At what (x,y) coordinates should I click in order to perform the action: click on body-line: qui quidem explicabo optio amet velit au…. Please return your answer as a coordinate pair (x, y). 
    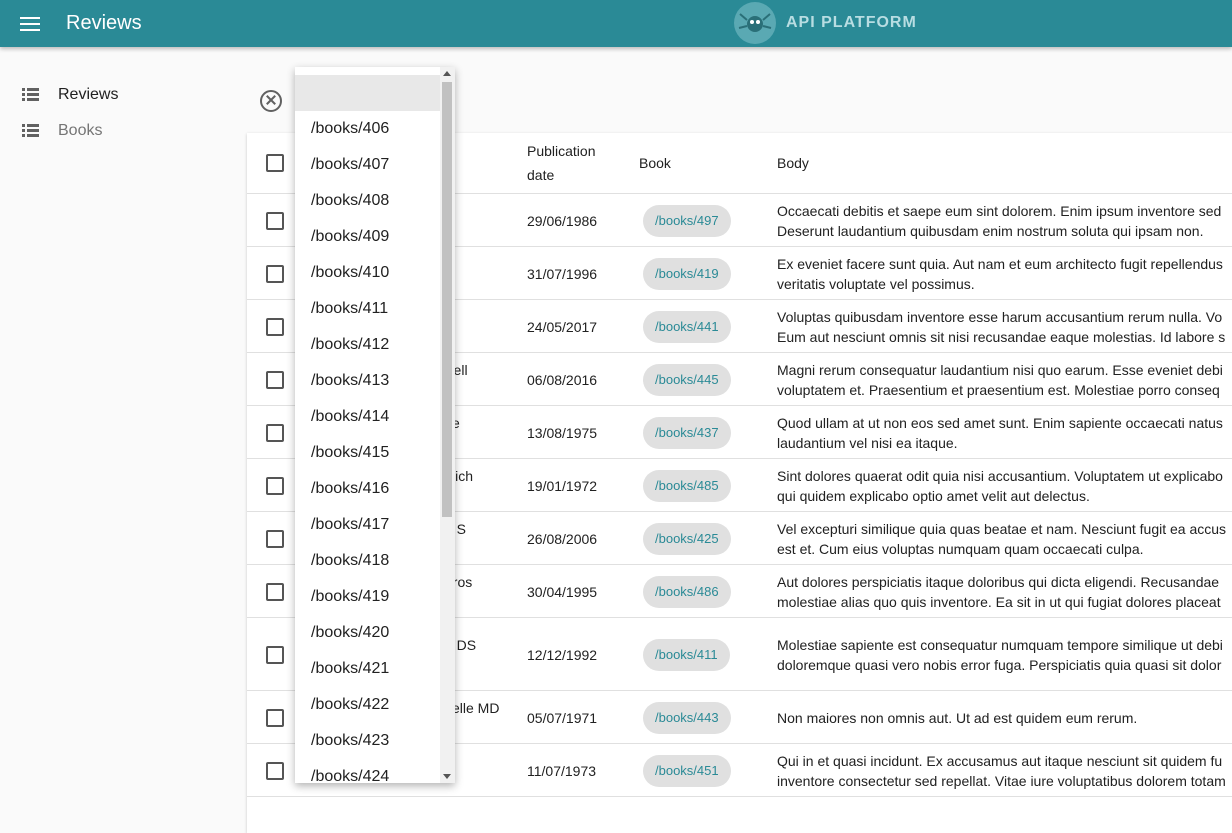
    Looking at the image, I should click on (933, 495).